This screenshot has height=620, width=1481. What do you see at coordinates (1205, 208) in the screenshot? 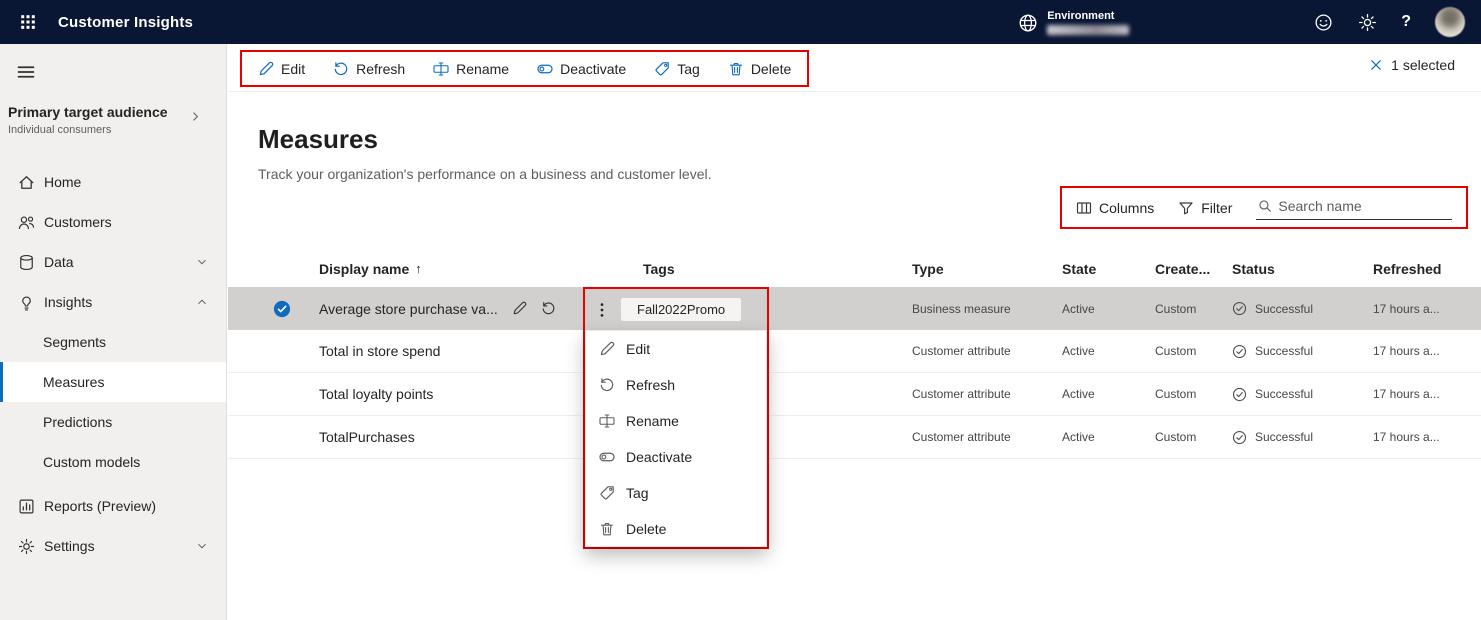
I see `filter-button: Filter` at bounding box center [1205, 208].